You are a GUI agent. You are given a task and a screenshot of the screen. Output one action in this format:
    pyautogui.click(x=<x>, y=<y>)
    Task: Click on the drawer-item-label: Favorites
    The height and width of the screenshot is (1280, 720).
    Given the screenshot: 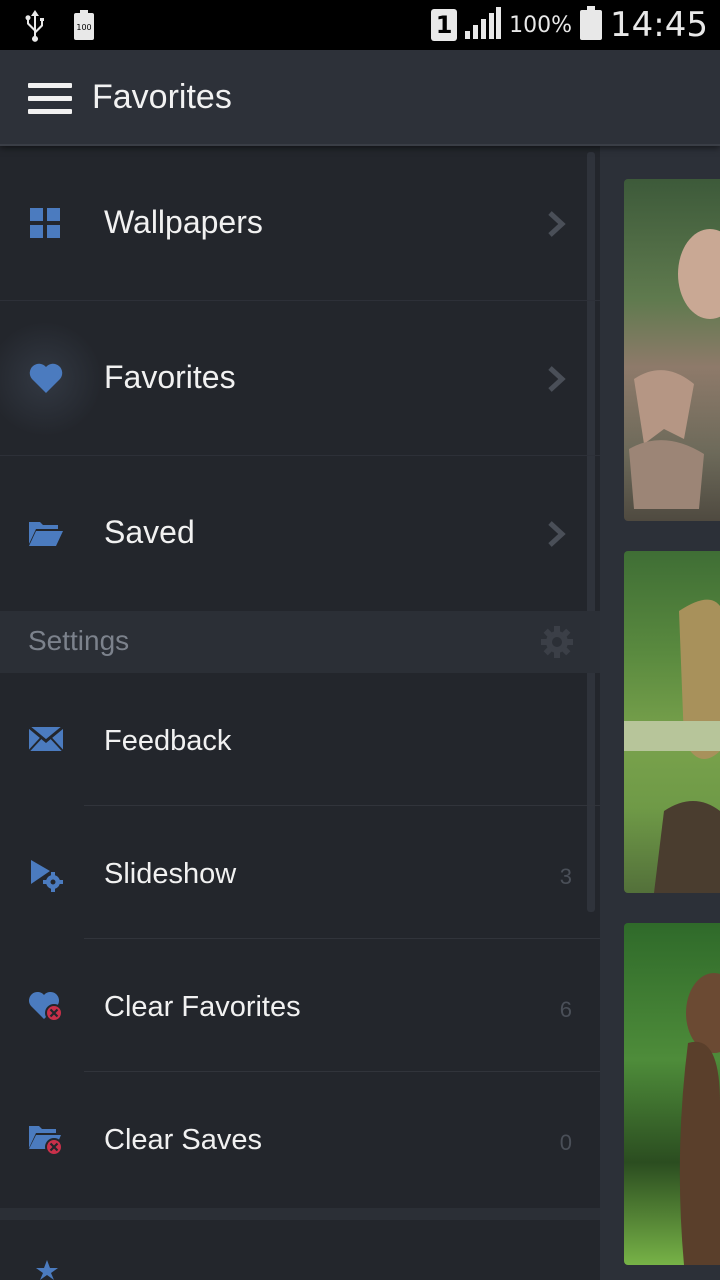 What is the action you would take?
    pyautogui.click(x=170, y=377)
    